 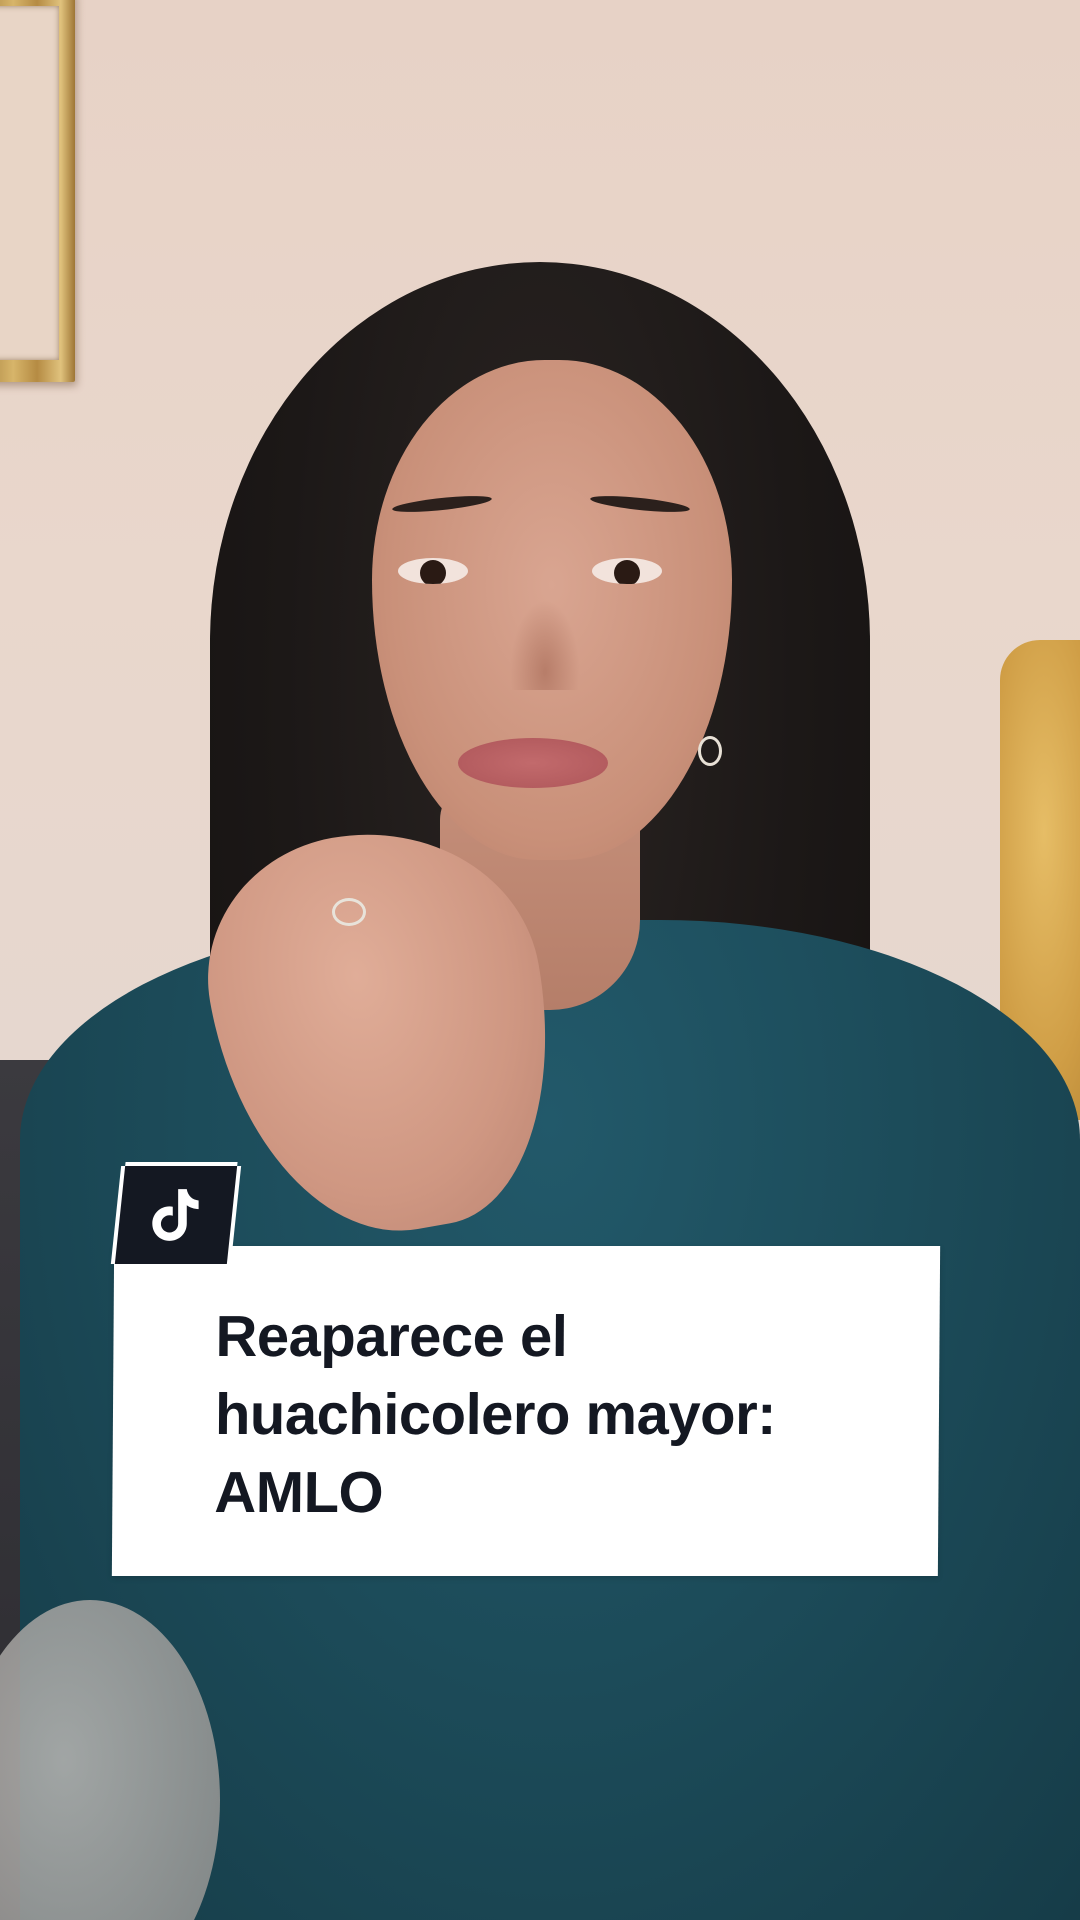 What do you see at coordinates (299, 1492) in the screenshot?
I see `caption-line-3: AMLO` at bounding box center [299, 1492].